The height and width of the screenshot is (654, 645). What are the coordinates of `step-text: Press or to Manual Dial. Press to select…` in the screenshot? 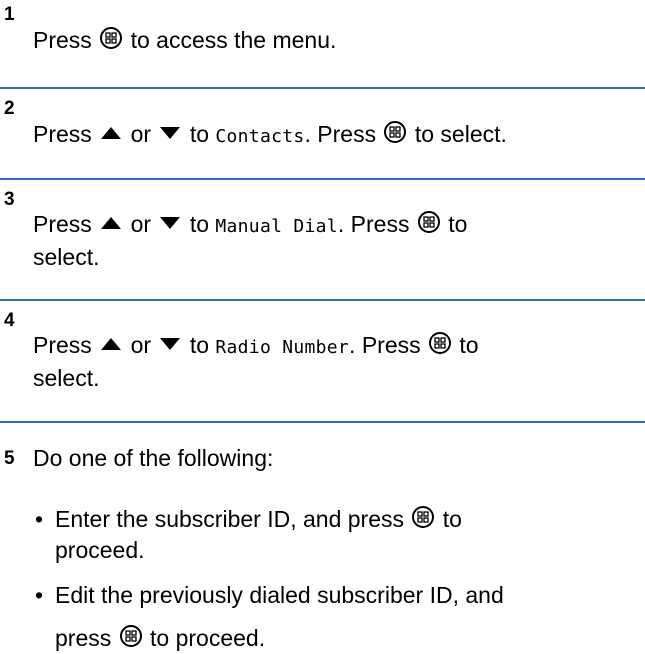 It's located at (339, 226).